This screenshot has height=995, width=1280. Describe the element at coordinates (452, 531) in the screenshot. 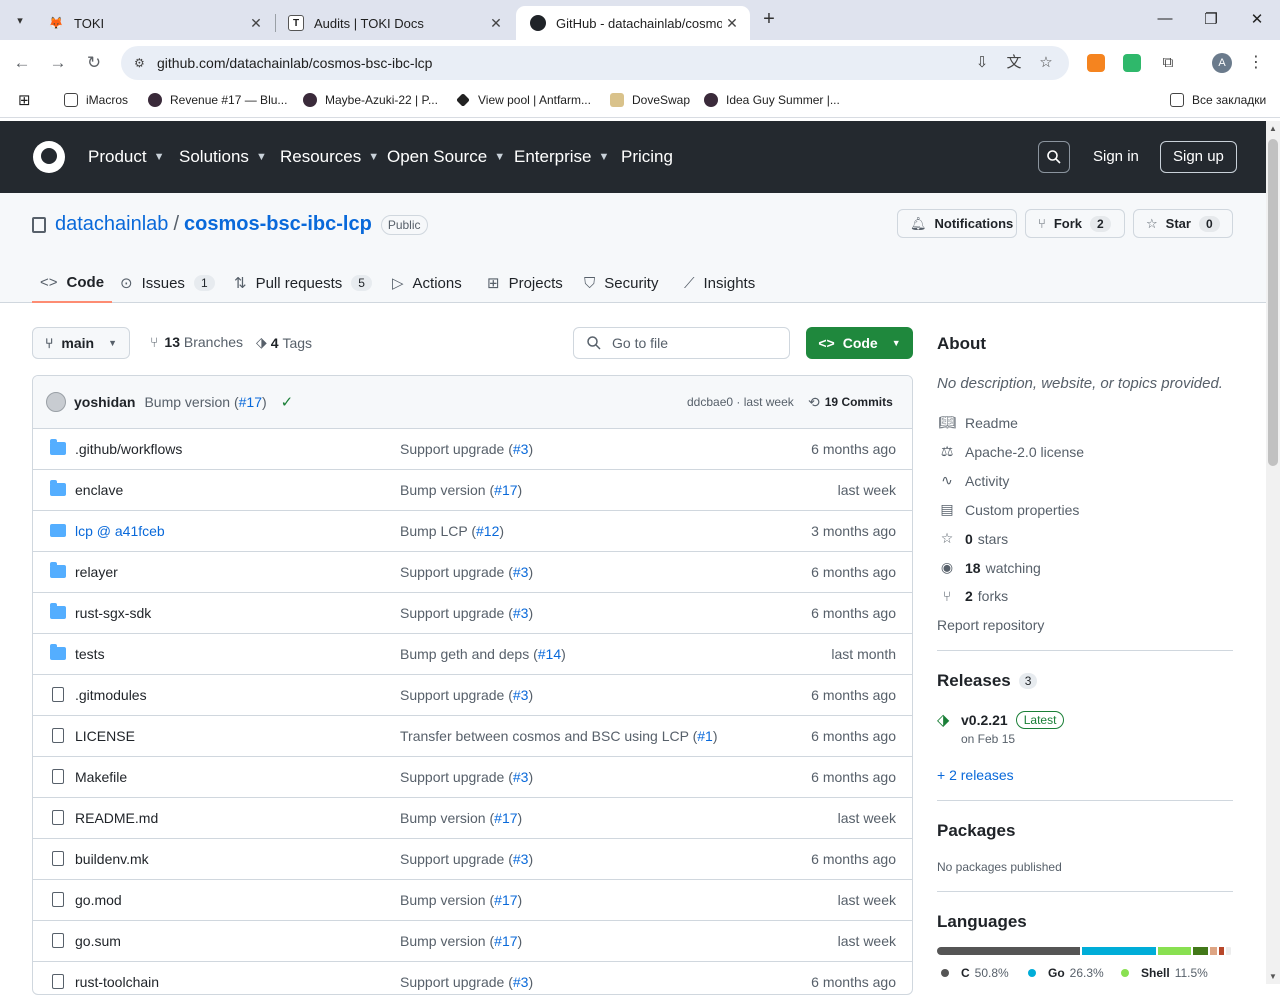

I see `file-commit-message: Bump LCP (#12)` at that location.